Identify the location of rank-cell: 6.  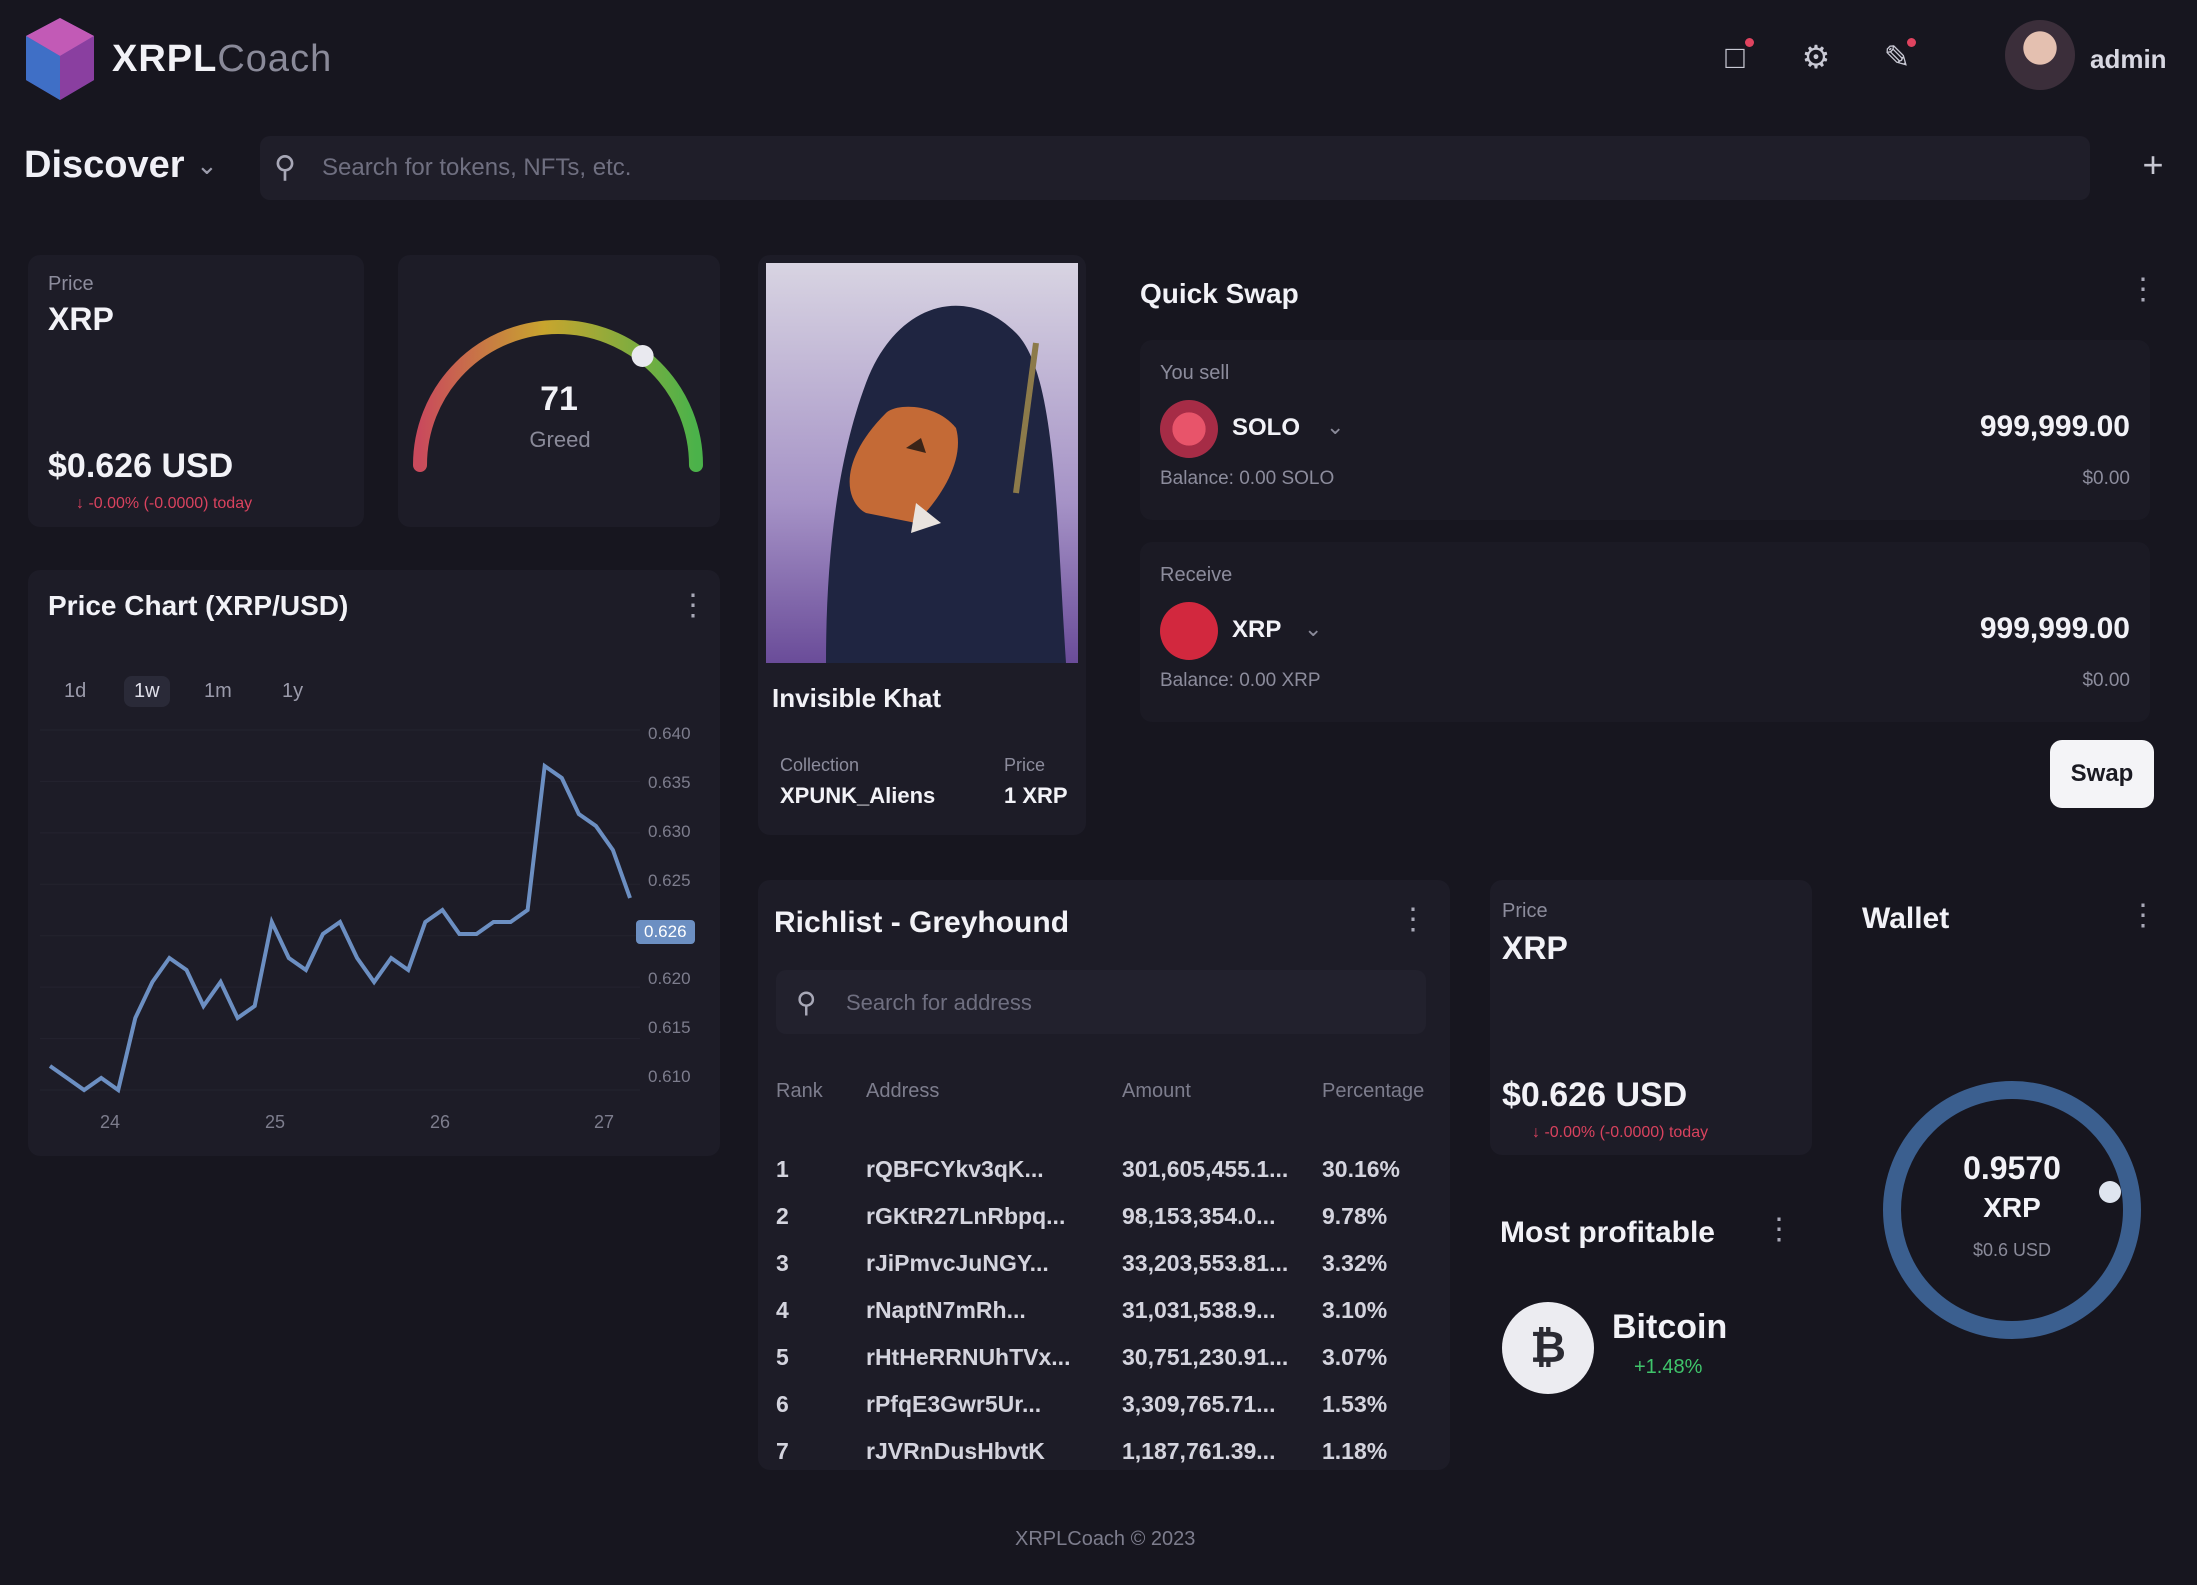
(782, 1404).